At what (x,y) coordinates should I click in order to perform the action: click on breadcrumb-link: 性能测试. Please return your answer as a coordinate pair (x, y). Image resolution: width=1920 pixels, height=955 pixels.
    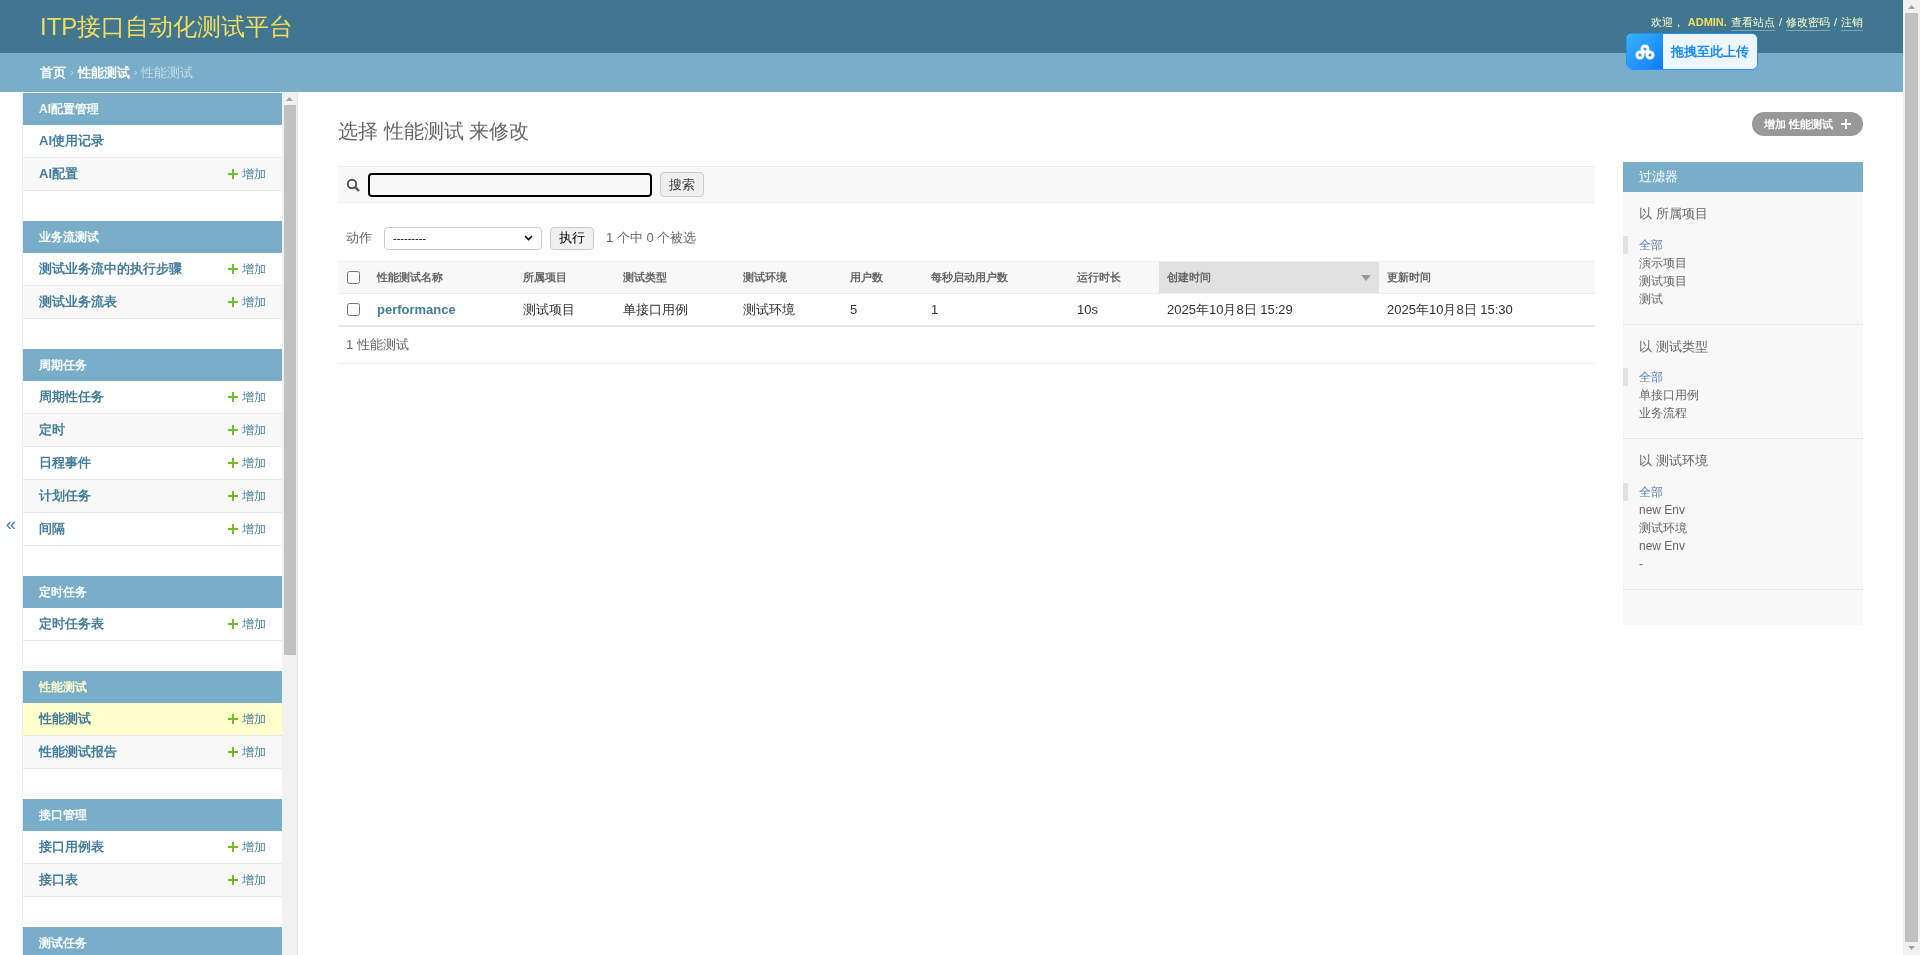
    Looking at the image, I should click on (103, 72).